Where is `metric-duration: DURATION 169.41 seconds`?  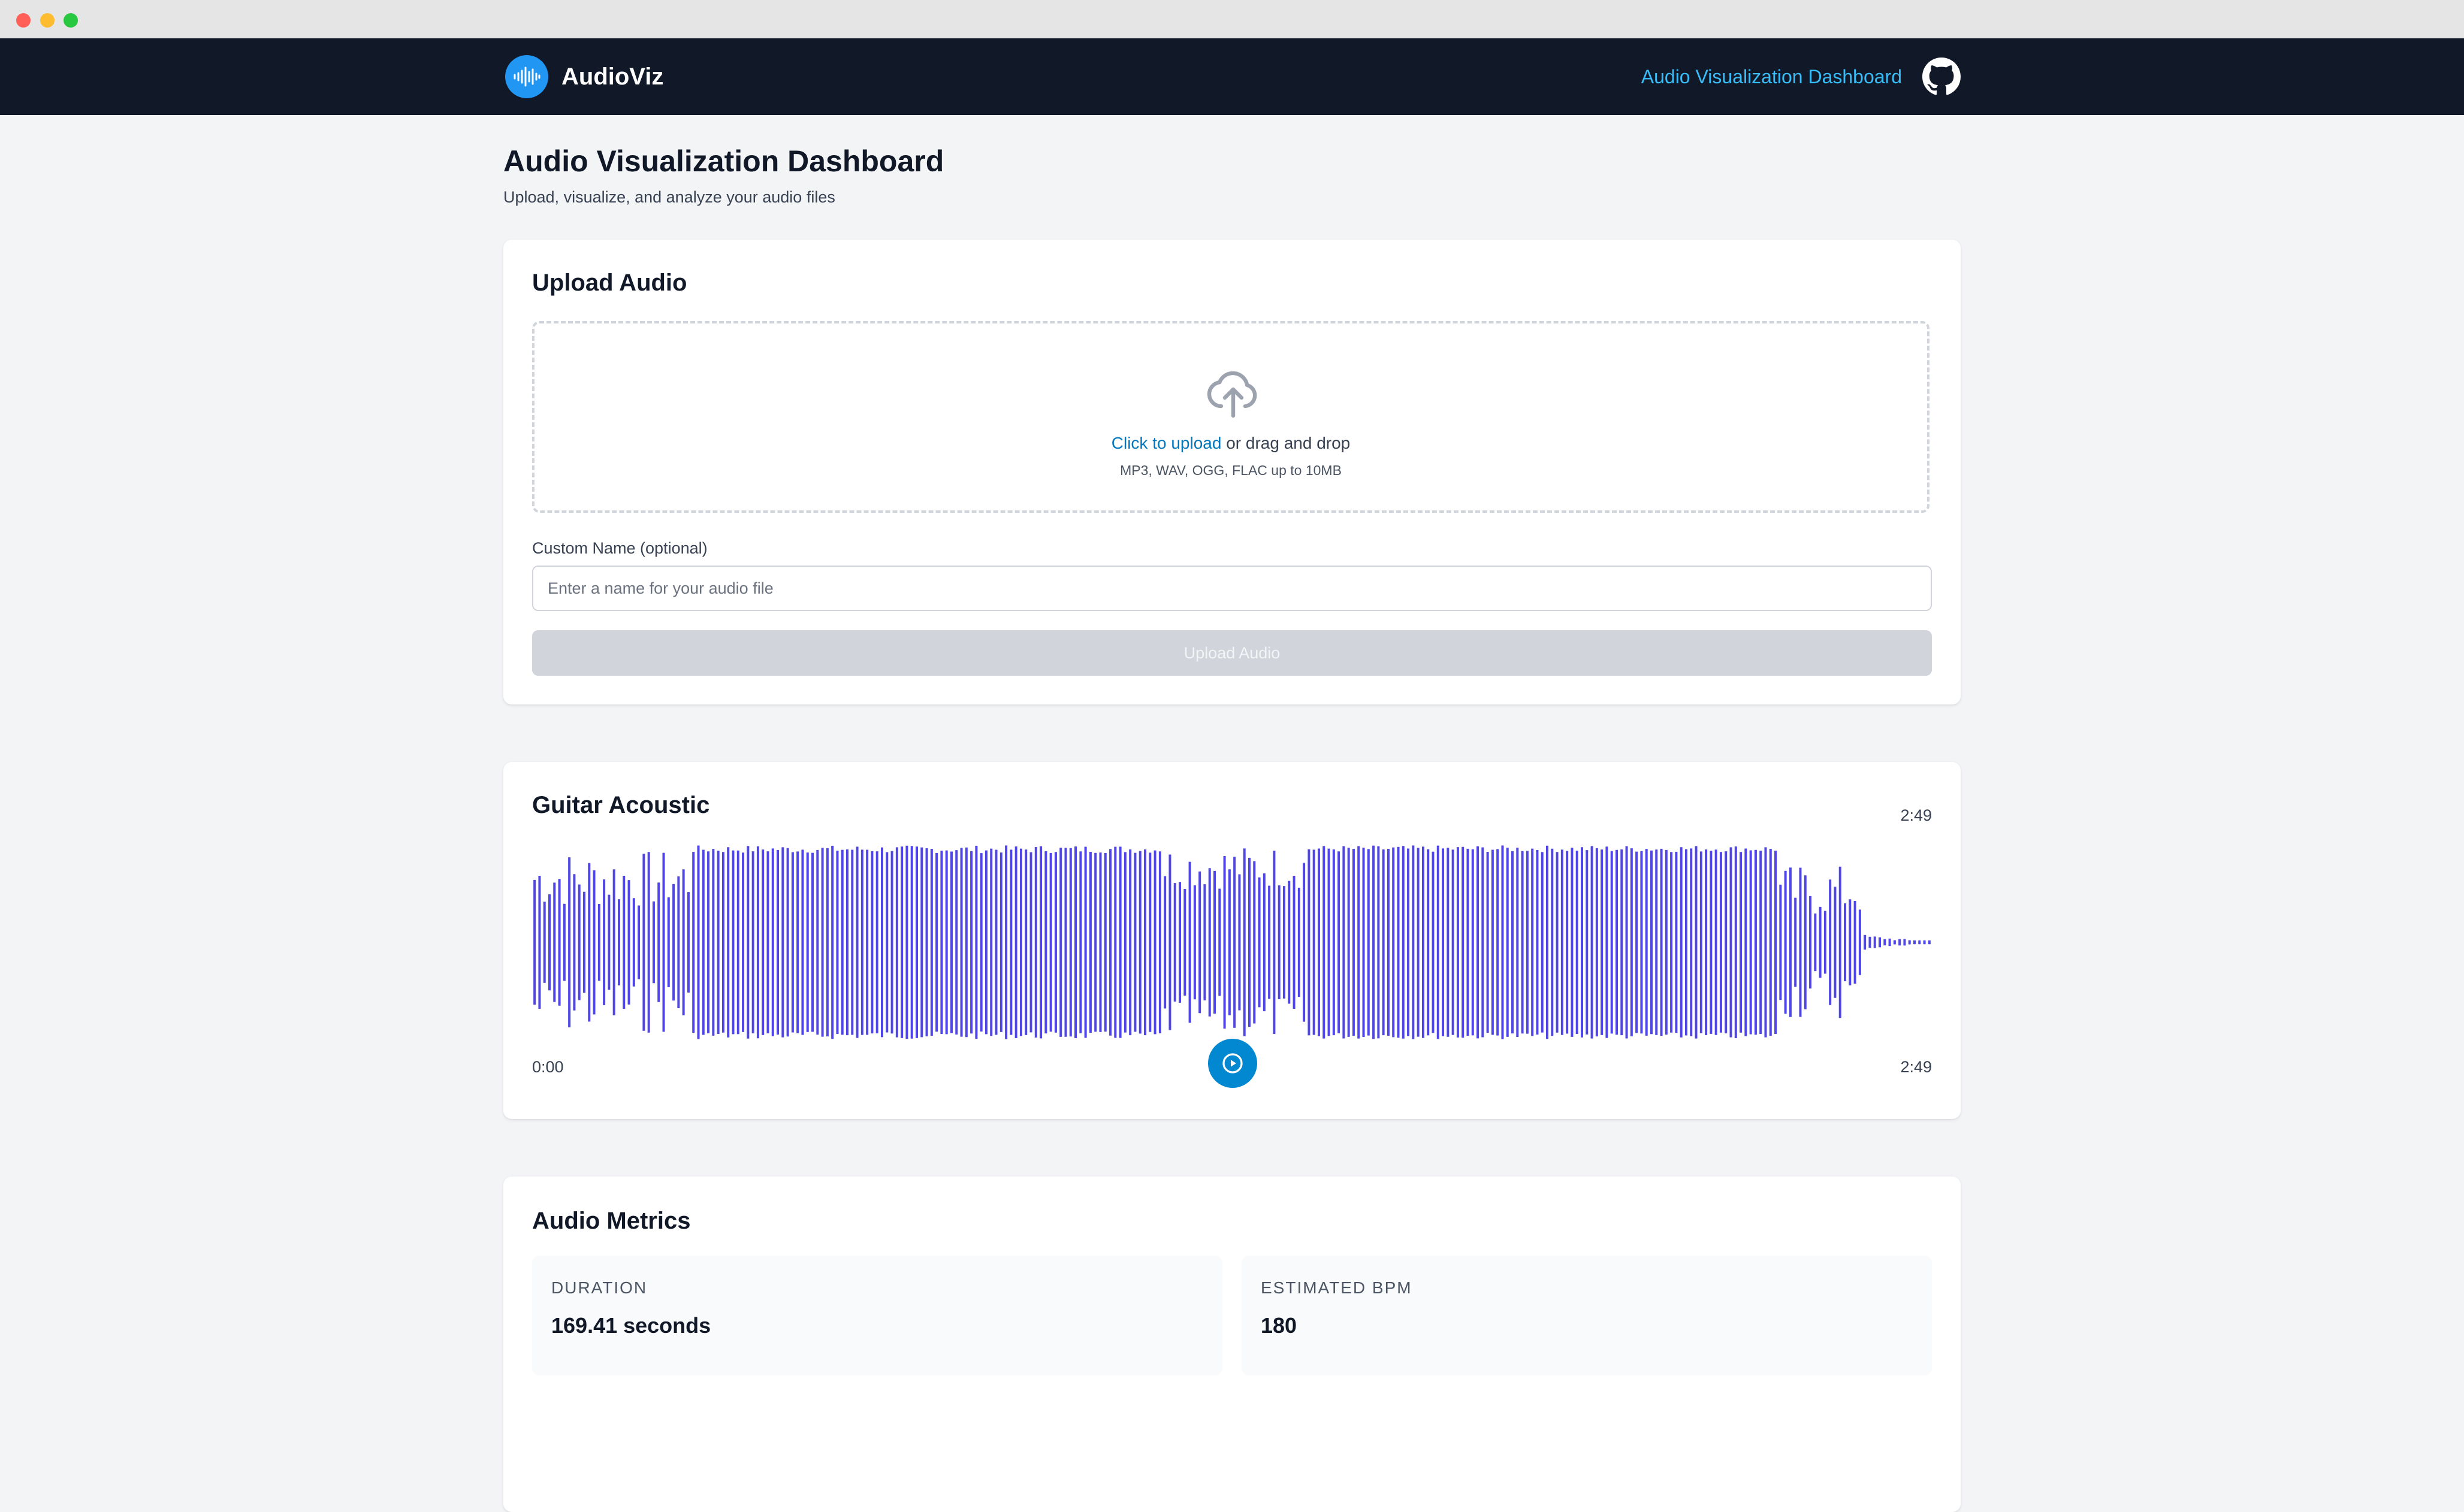
metric-duration: DURATION 169.41 seconds is located at coordinates (877, 1315).